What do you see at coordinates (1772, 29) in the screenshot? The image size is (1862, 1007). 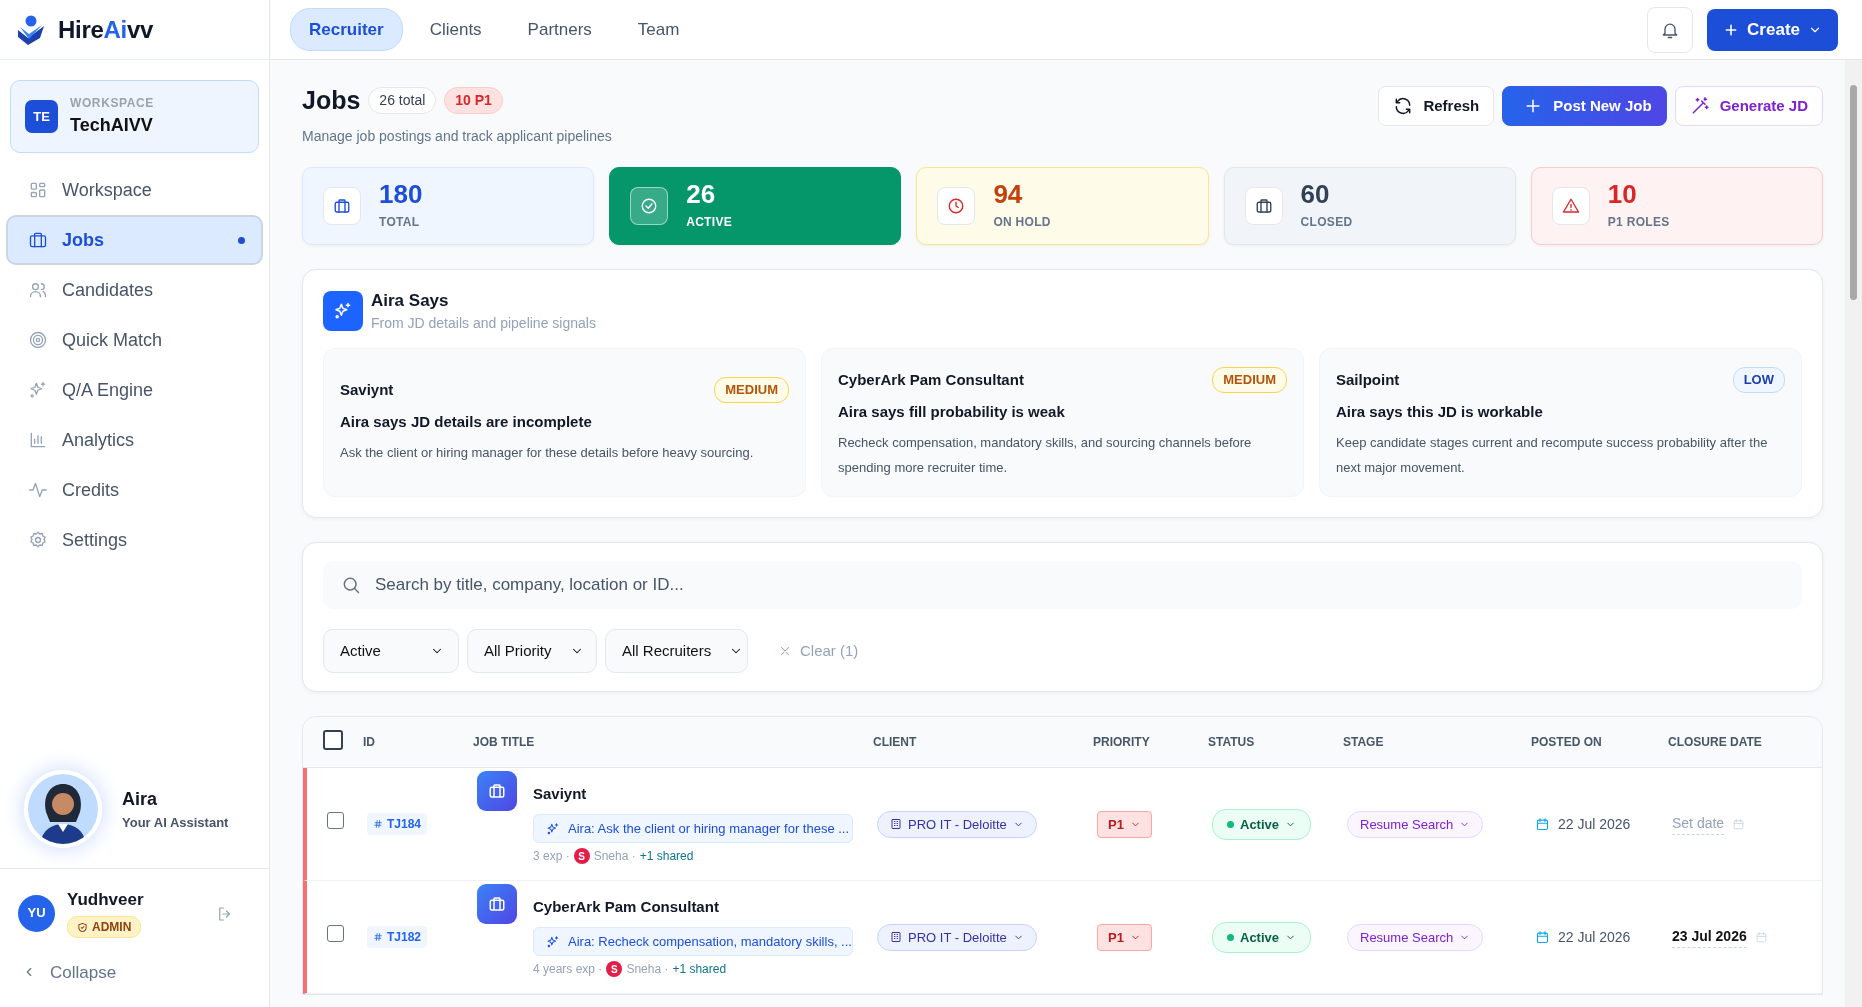 I see `create-button: Create` at bounding box center [1772, 29].